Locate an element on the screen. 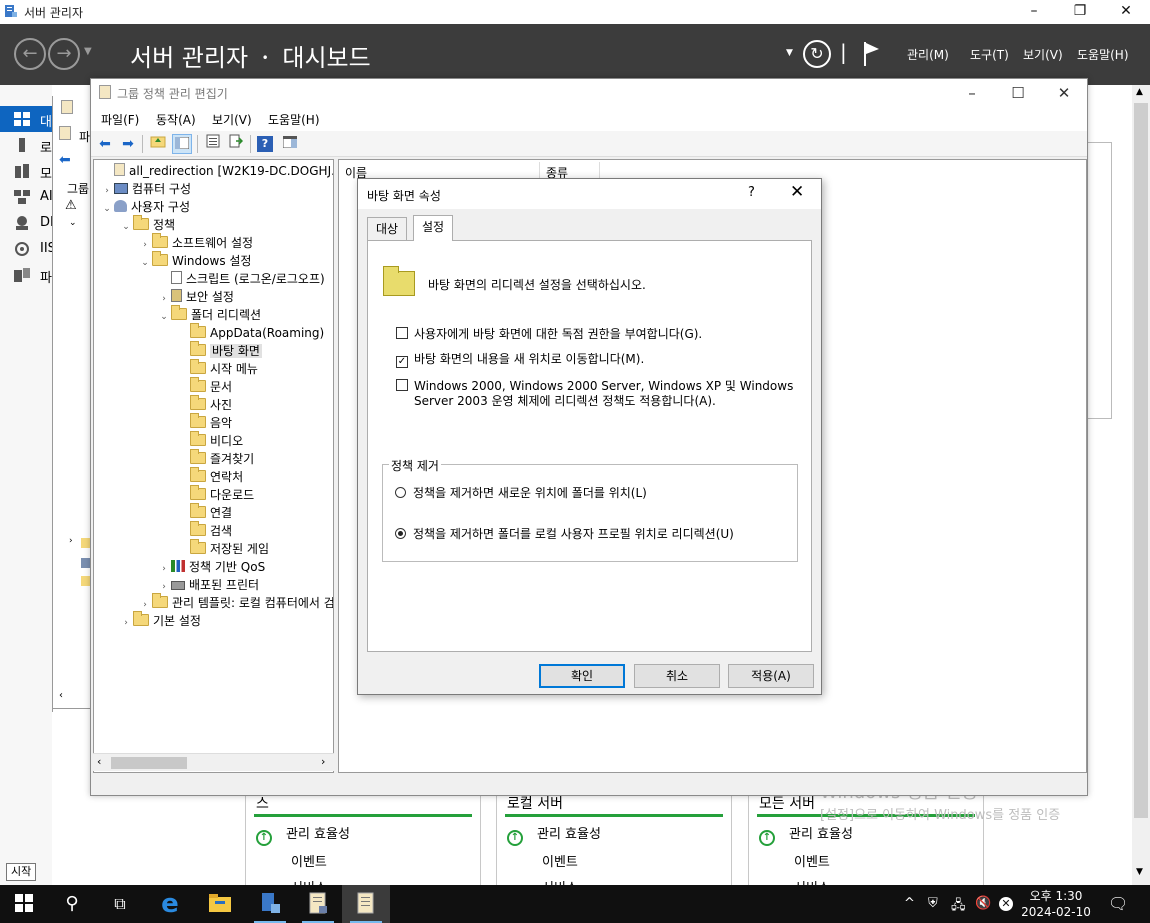  tree-item: AppData(Roaming) is located at coordinates (250, 332).